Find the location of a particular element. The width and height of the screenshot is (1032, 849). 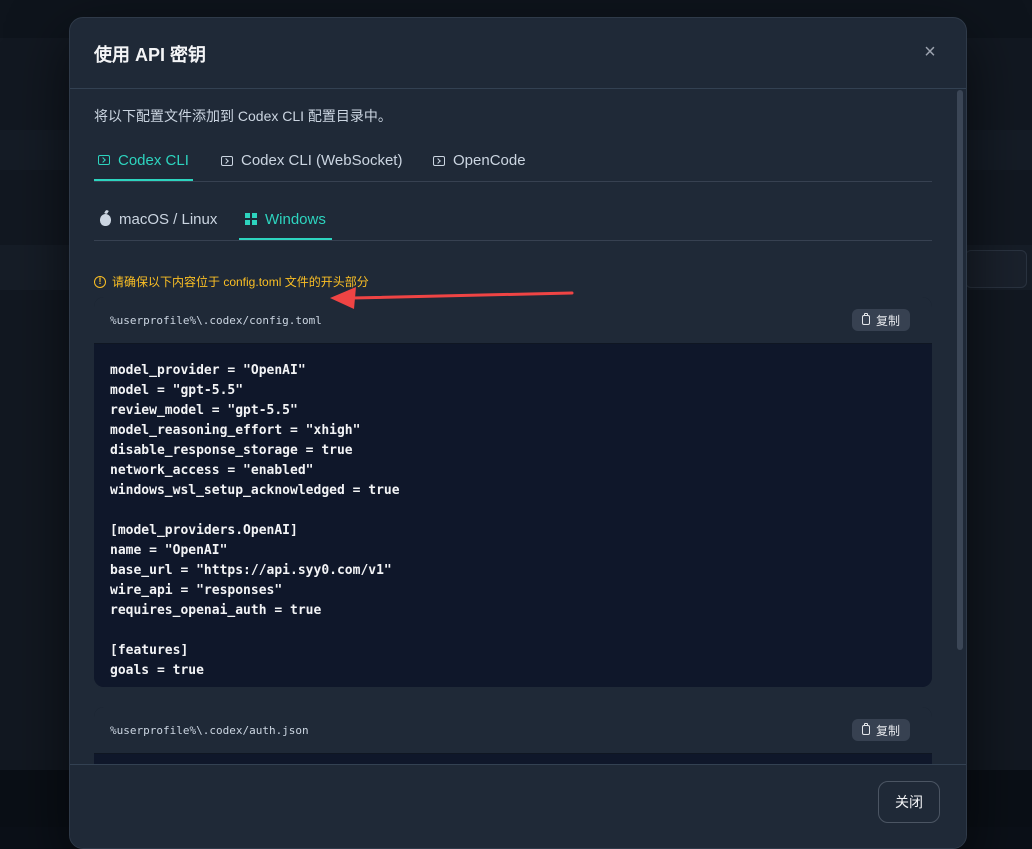

close-icon: × is located at coordinates (930, 52).